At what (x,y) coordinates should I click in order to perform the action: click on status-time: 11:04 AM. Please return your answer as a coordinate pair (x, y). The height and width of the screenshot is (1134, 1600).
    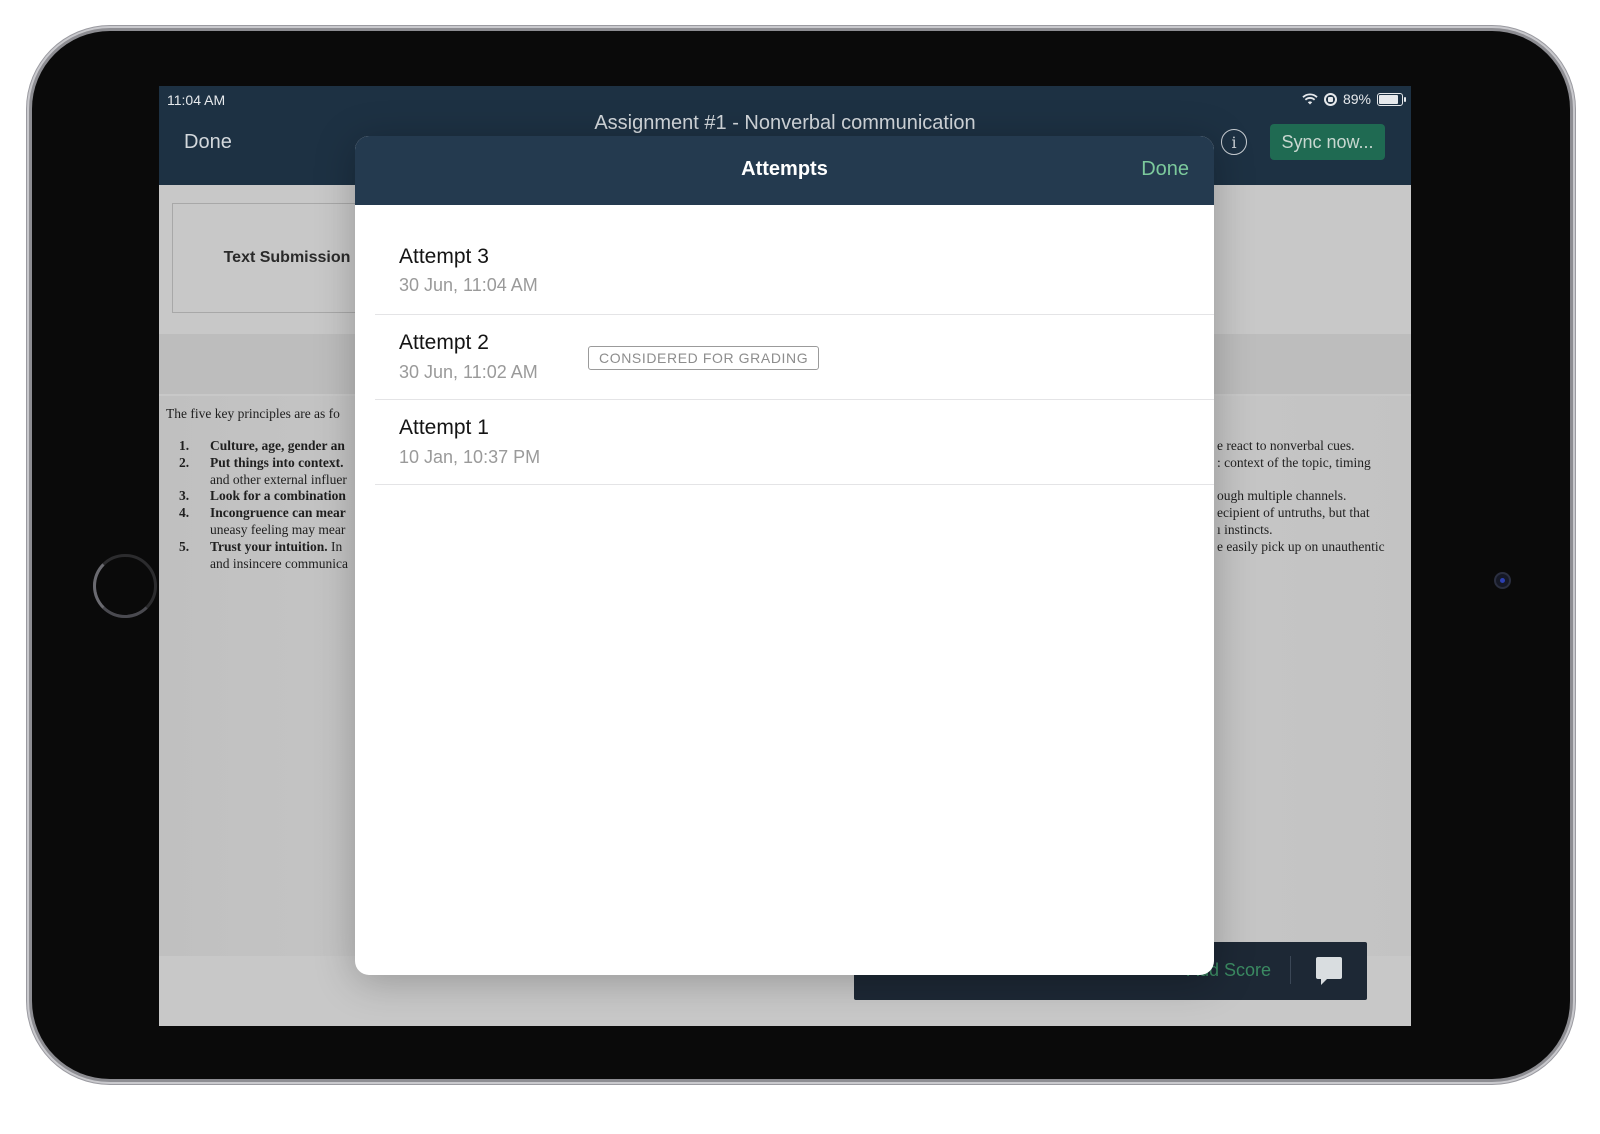
    Looking at the image, I should click on (196, 100).